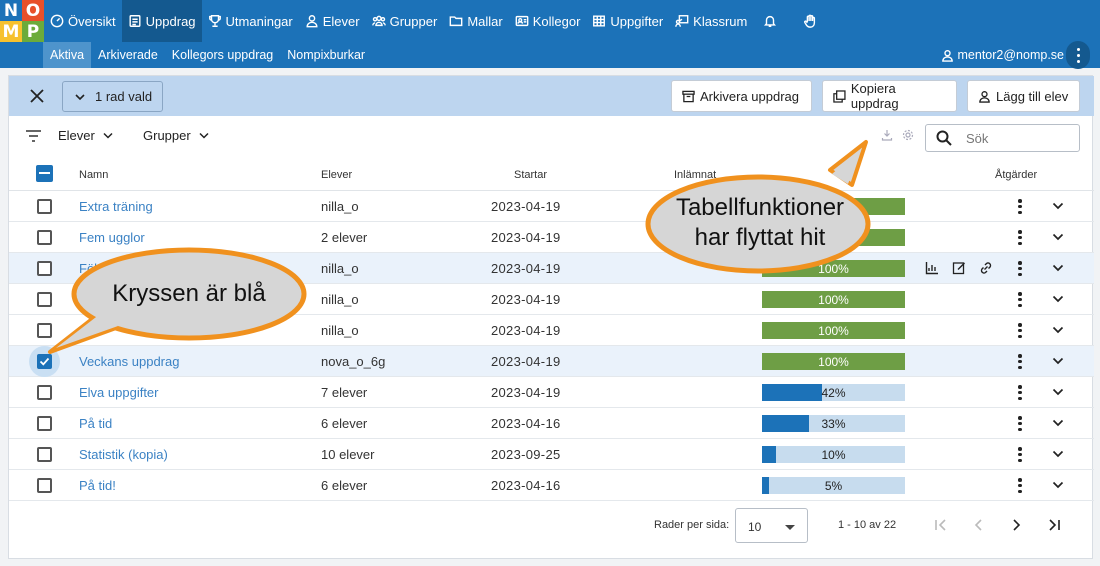 Image resolution: width=1100 pixels, height=566 pixels. What do you see at coordinates (44, 173) in the screenshot?
I see `select-all-checkbox` at bounding box center [44, 173].